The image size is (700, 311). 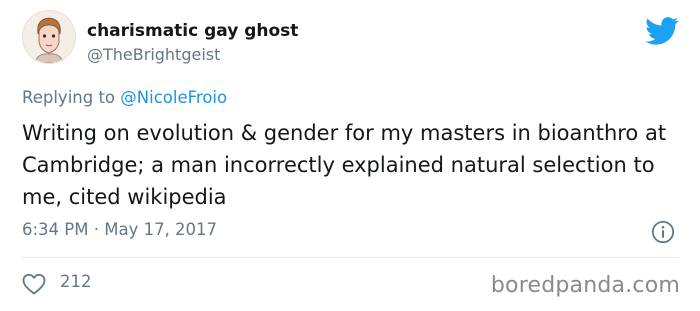 What do you see at coordinates (663, 232) in the screenshot?
I see `info-icon` at bounding box center [663, 232].